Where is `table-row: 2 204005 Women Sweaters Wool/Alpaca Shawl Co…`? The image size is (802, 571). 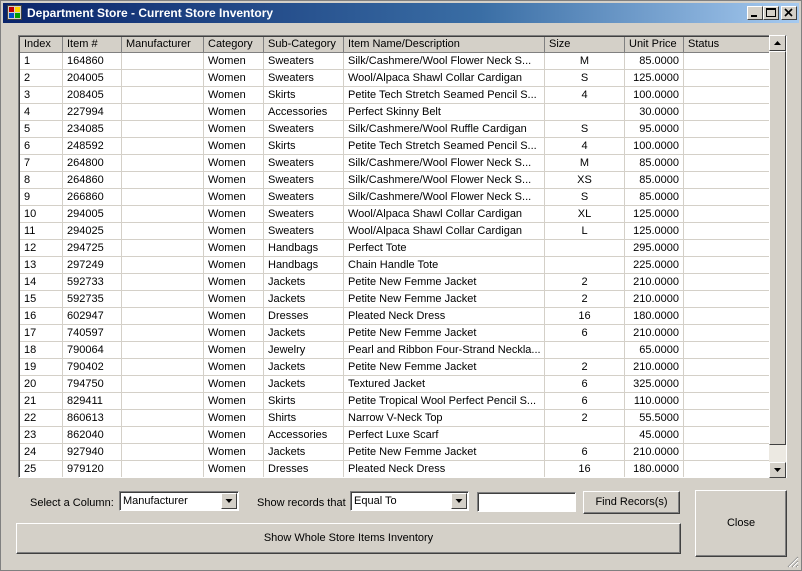 table-row: 2 204005 Women Sweaters Wool/Alpaca Shawl Co… is located at coordinates (395, 78).